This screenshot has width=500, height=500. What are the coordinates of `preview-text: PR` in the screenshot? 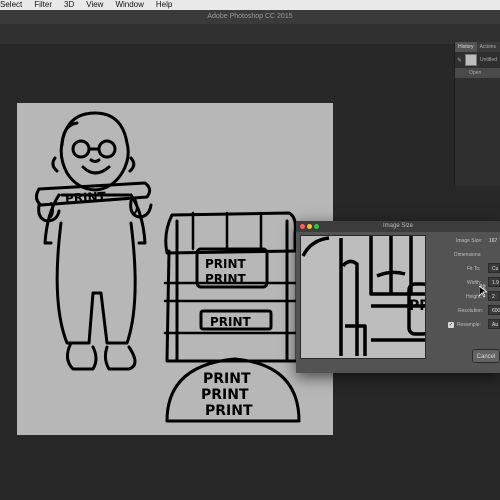 It's located at (417, 306).